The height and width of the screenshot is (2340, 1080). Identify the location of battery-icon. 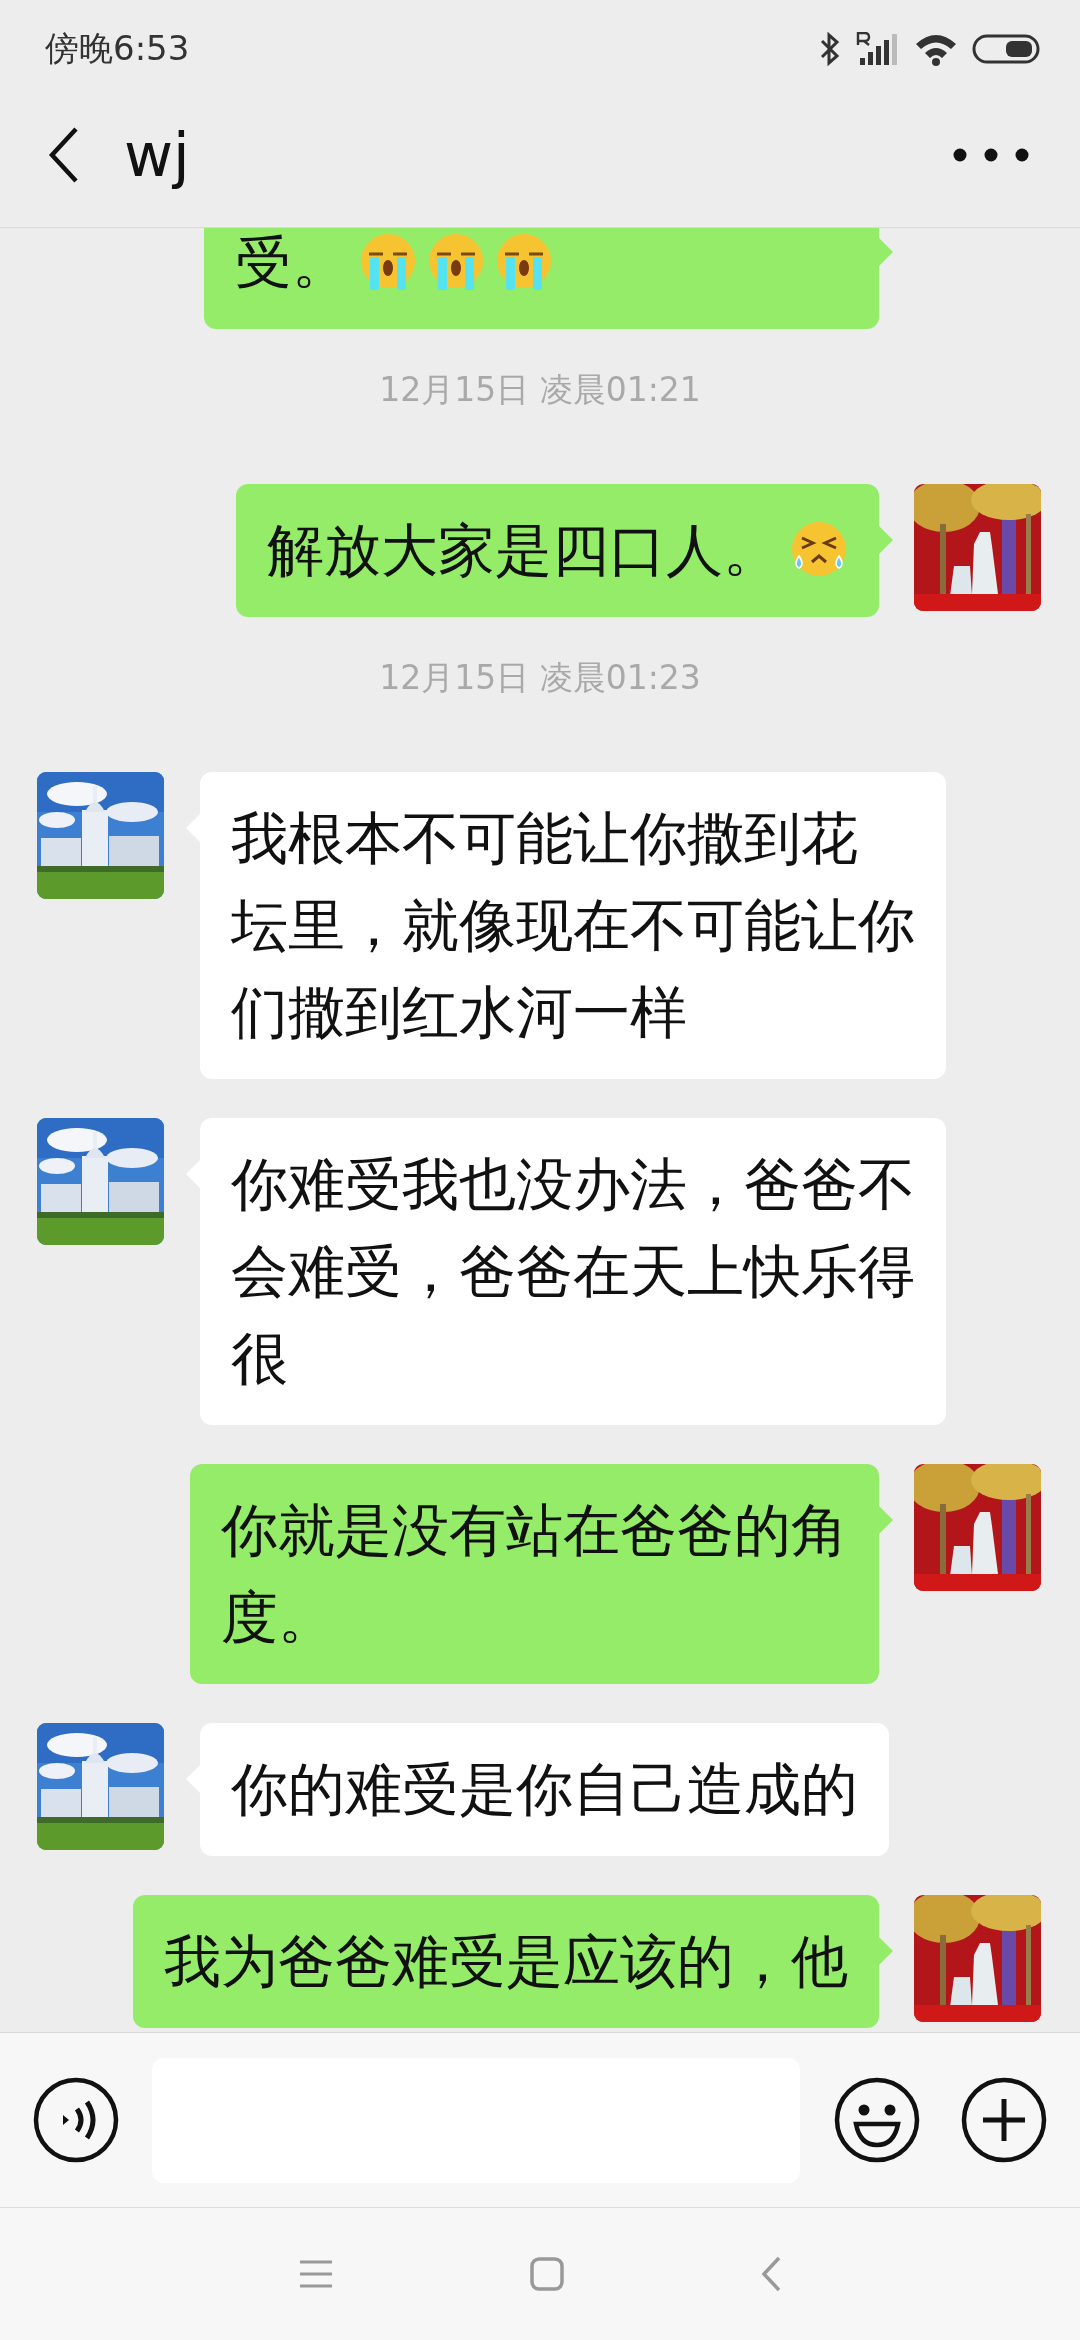
(1006, 49).